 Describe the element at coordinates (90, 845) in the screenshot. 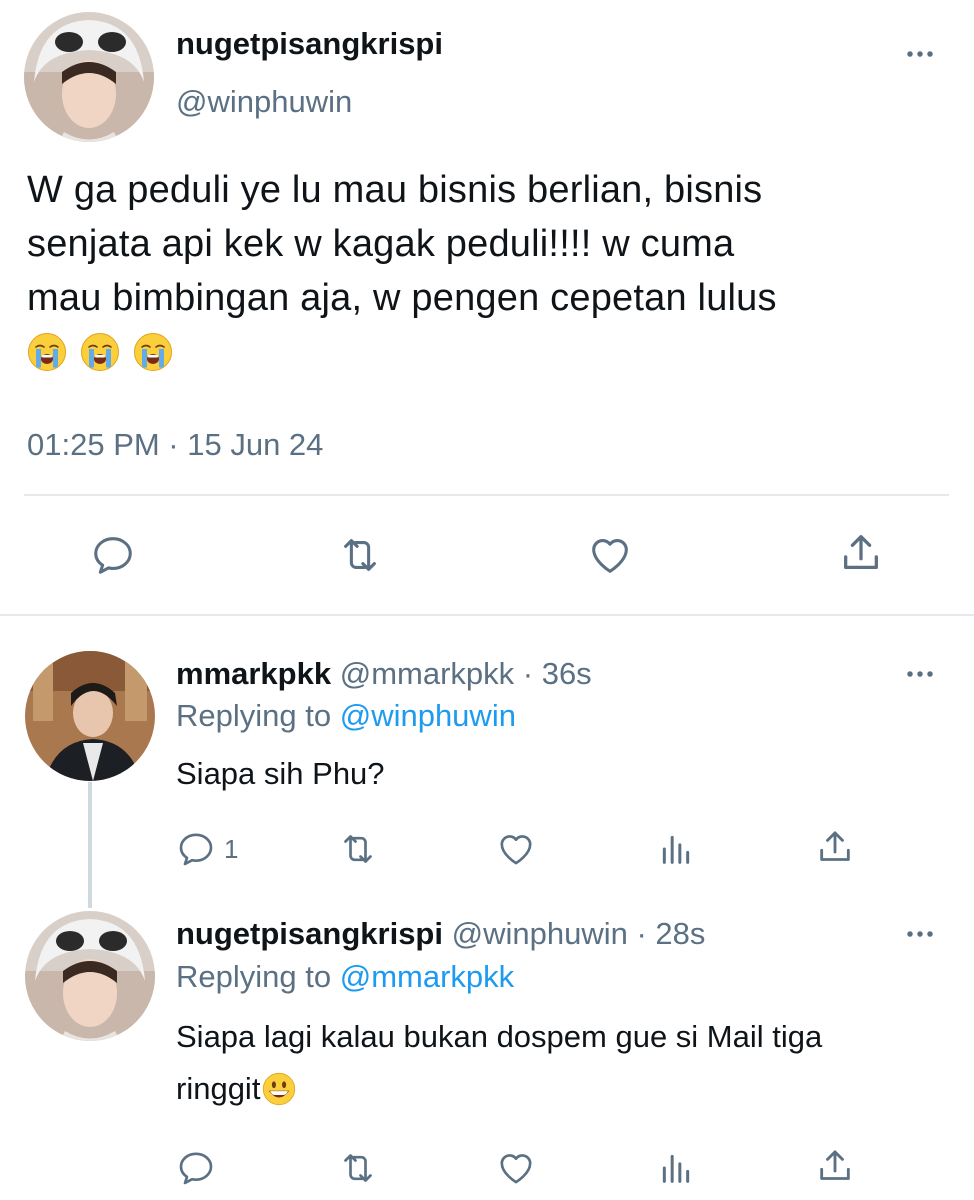

I see `thread-connector-line` at that location.